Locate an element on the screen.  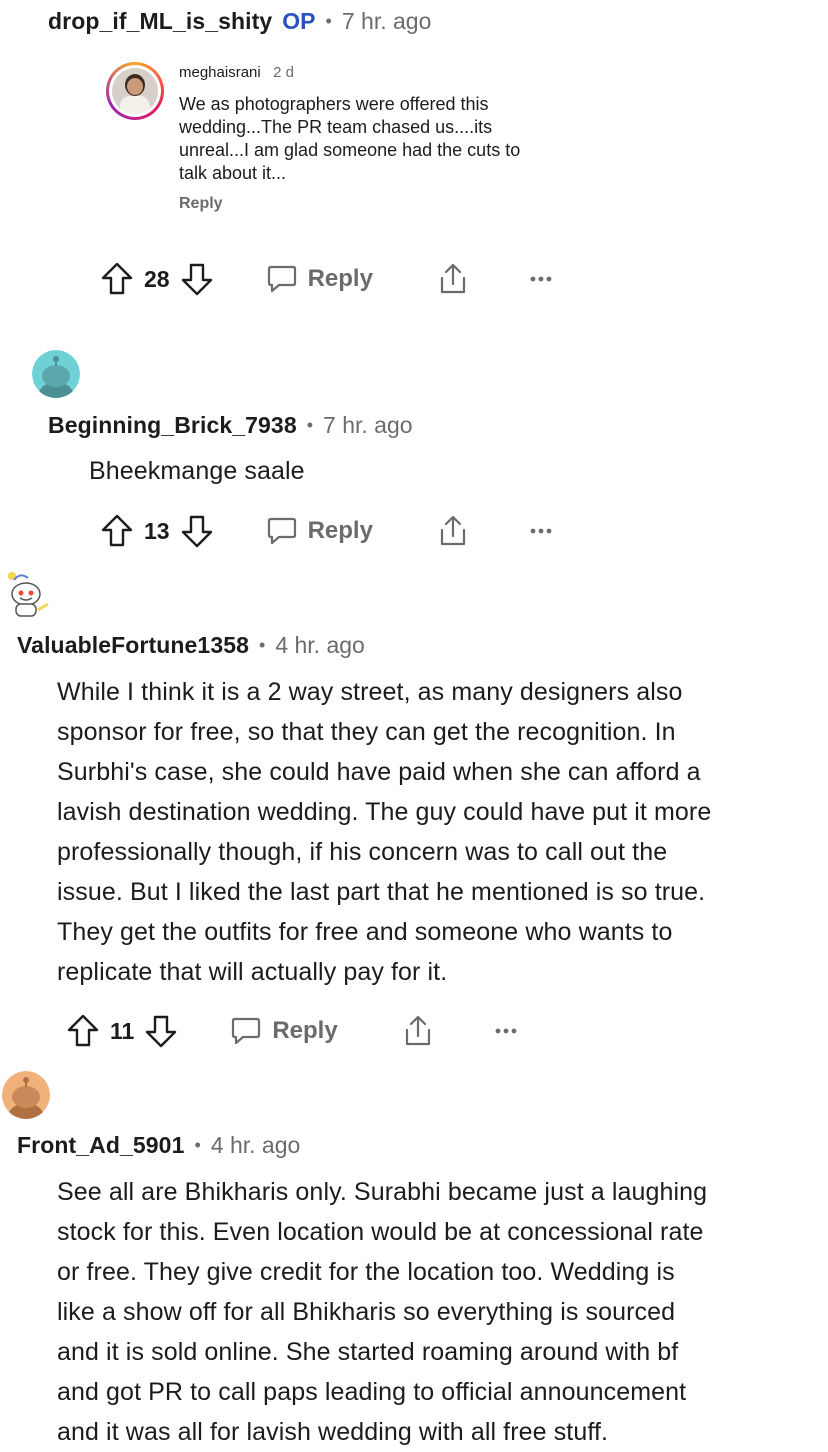
comment-actions: 13 Reply is located at coordinates (326, 531).